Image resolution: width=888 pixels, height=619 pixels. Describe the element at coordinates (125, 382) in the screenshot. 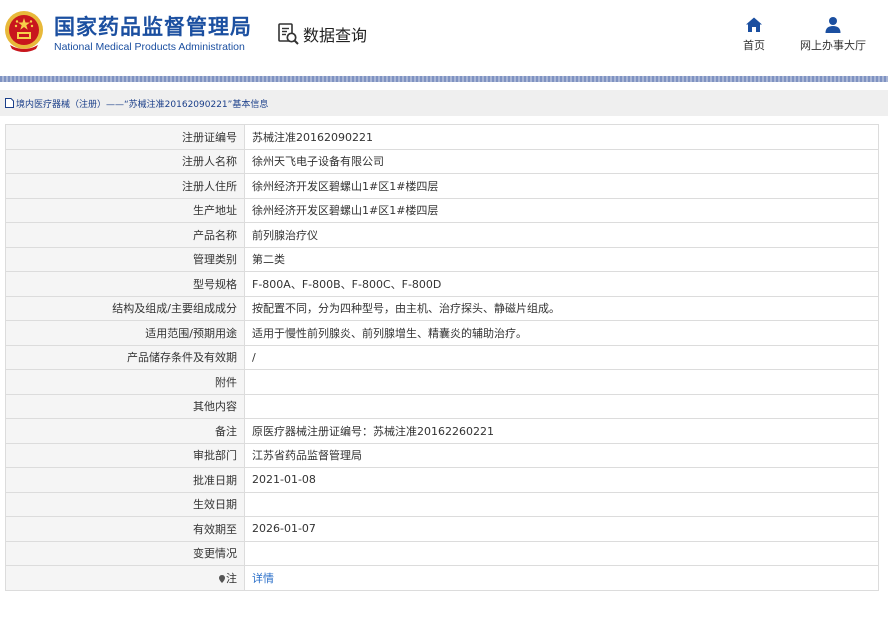

I see `field-label-cell: 附件` at that location.